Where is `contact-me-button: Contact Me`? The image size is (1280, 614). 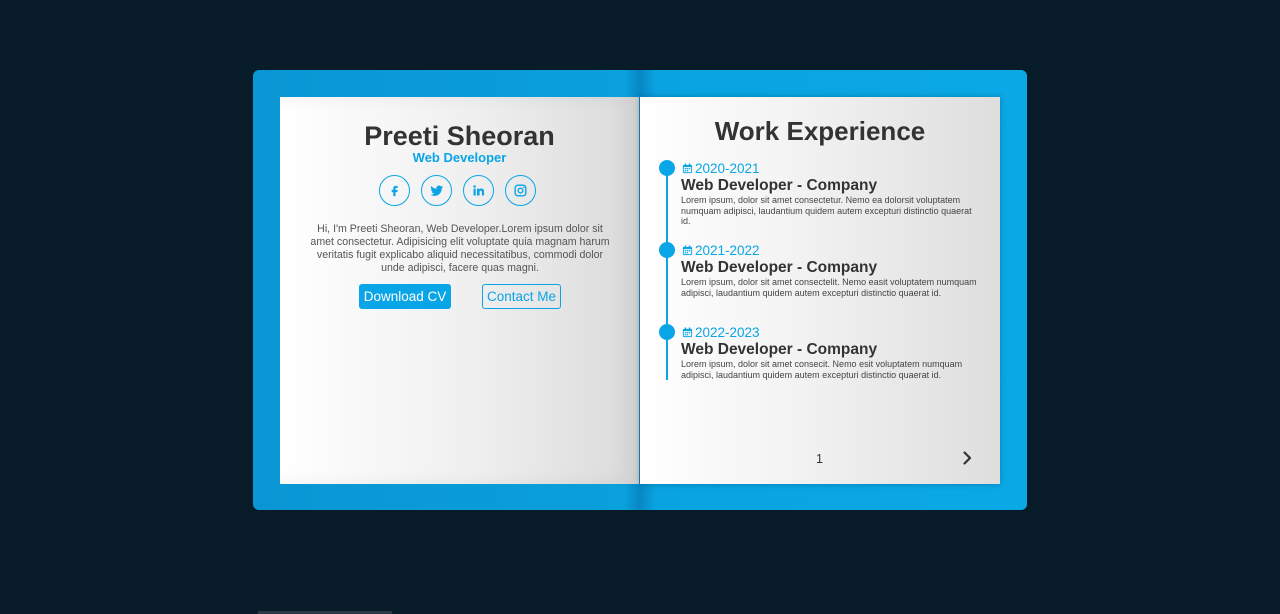
contact-me-button: Contact Me is located at coordinates (521, 296).